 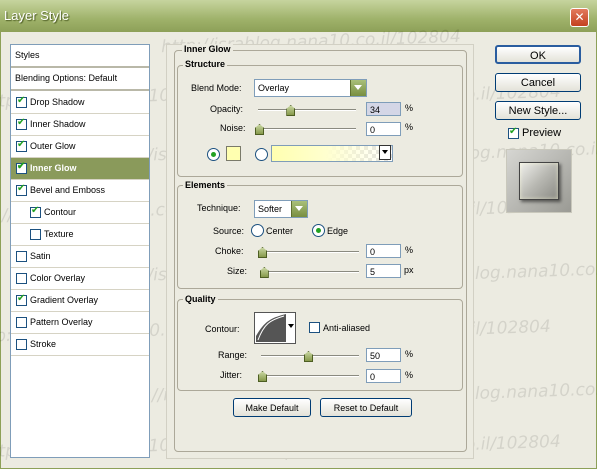 What do you see at coordinates (57, 102) in the screenshot?
I see `list-item-label: Drop Shadow` at bounding box center [57, 102].